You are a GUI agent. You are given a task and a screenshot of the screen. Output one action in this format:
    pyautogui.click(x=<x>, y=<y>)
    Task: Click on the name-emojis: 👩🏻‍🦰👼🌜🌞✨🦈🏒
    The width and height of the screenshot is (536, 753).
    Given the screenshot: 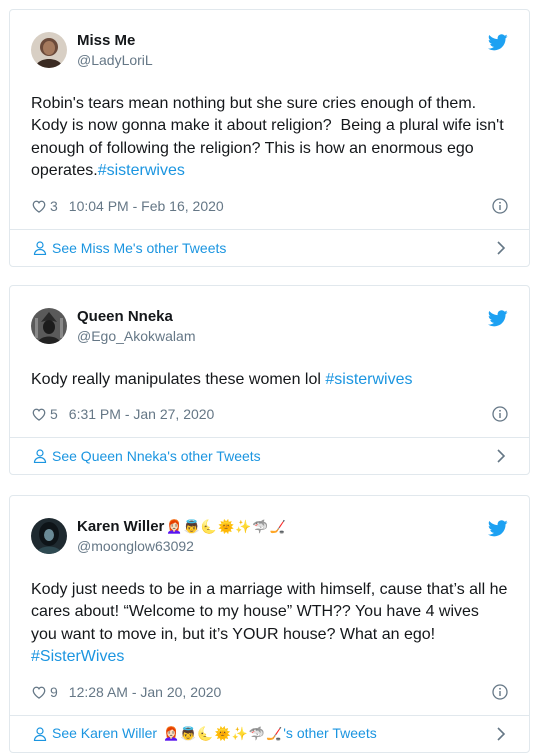 What is the action you would take?
    pyautogui.click(x=226, y=526)
    